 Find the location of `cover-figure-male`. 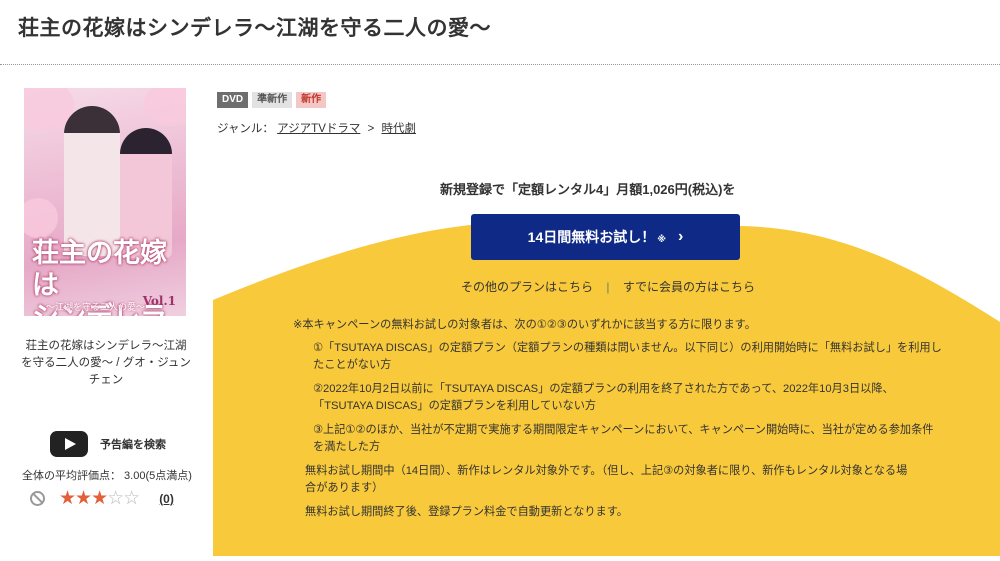

cover-figure-male is located at coordinates (92, 181).